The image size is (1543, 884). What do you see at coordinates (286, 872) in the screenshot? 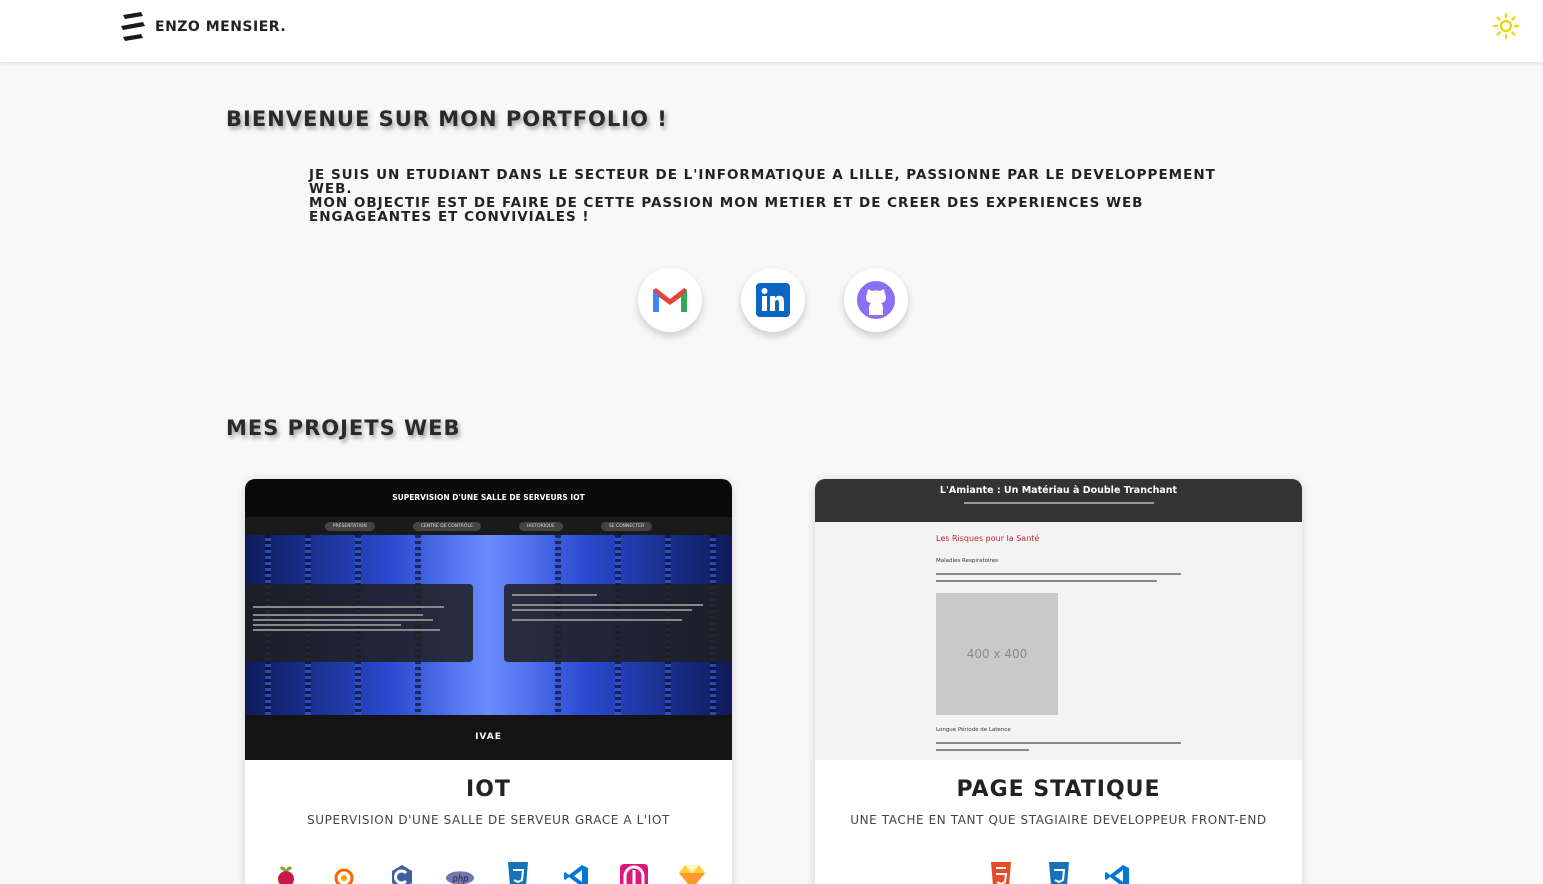
I see `raspberry-pi-icon` at bounding box center [286, 872].